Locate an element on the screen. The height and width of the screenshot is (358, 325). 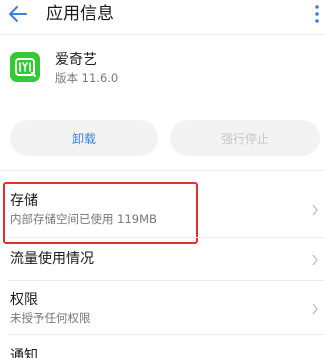
settings-item-subtitle: 未授予任何权限 is located at coordinates (50, 318).